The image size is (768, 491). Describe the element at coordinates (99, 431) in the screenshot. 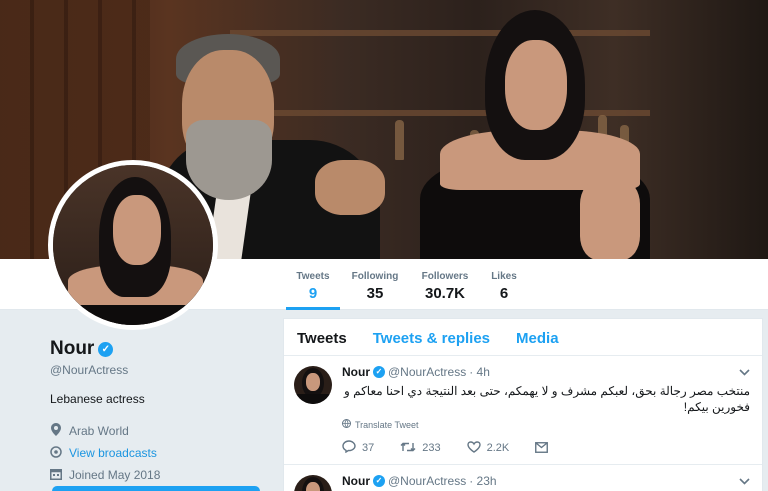

I see `location-text: Arab World` at that location.